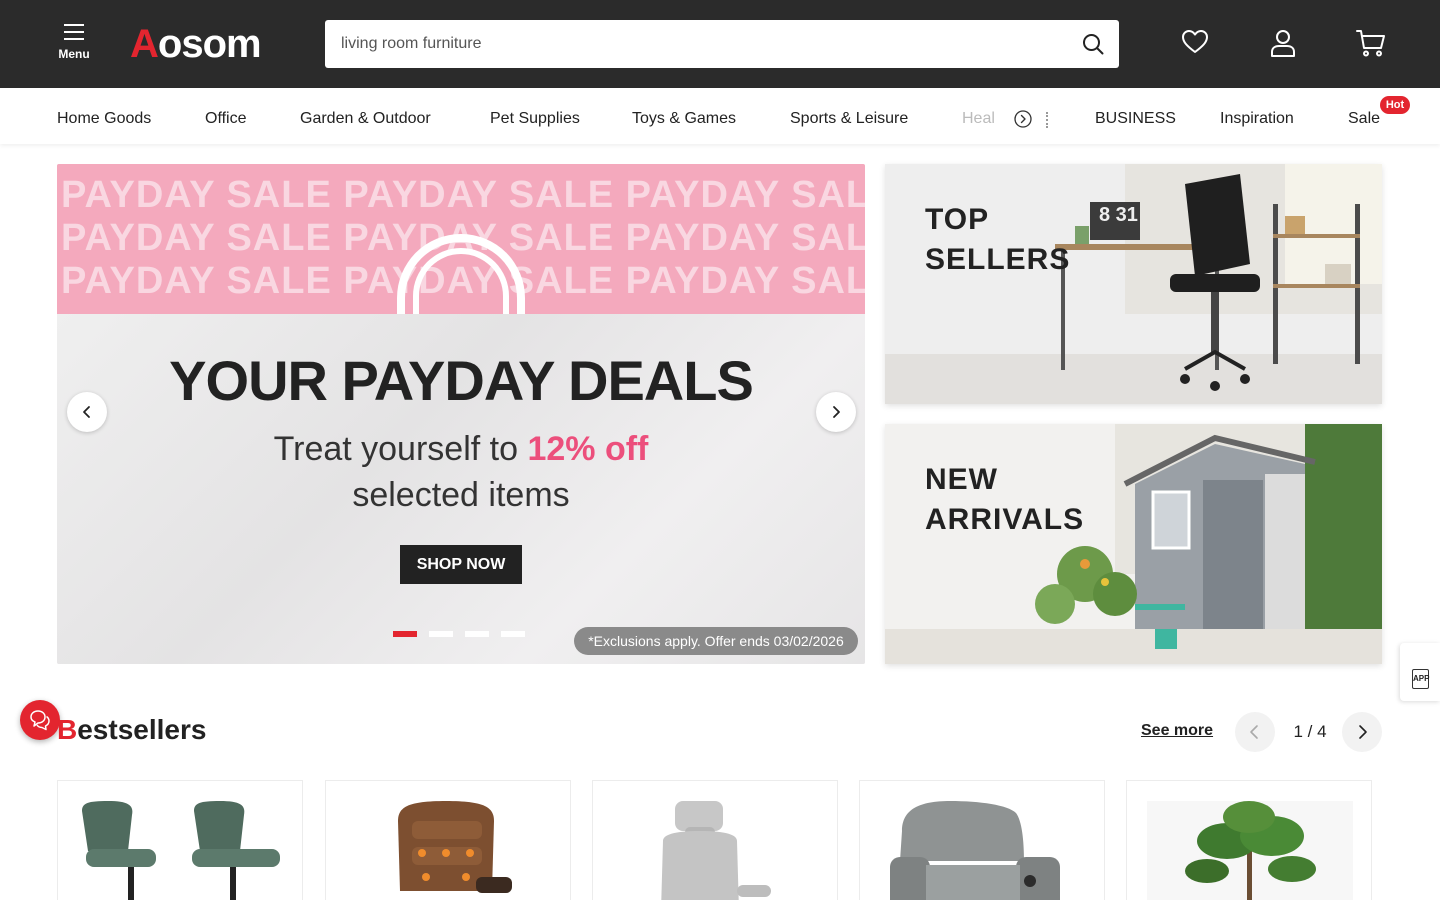  I want to click on live-chat-button, so click(40, 720).